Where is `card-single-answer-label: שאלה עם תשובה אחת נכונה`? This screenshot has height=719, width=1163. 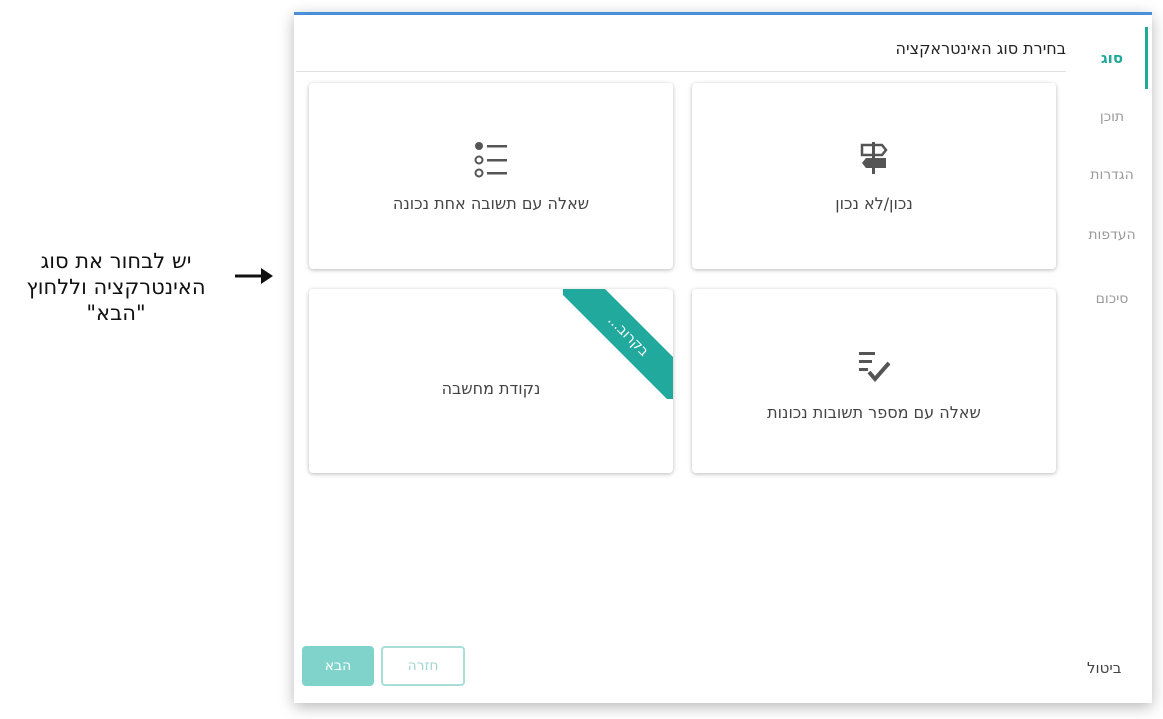
card-single-answer-label: שאלה עם תשובה אחת נכונה is located at coordinates (491, 203).